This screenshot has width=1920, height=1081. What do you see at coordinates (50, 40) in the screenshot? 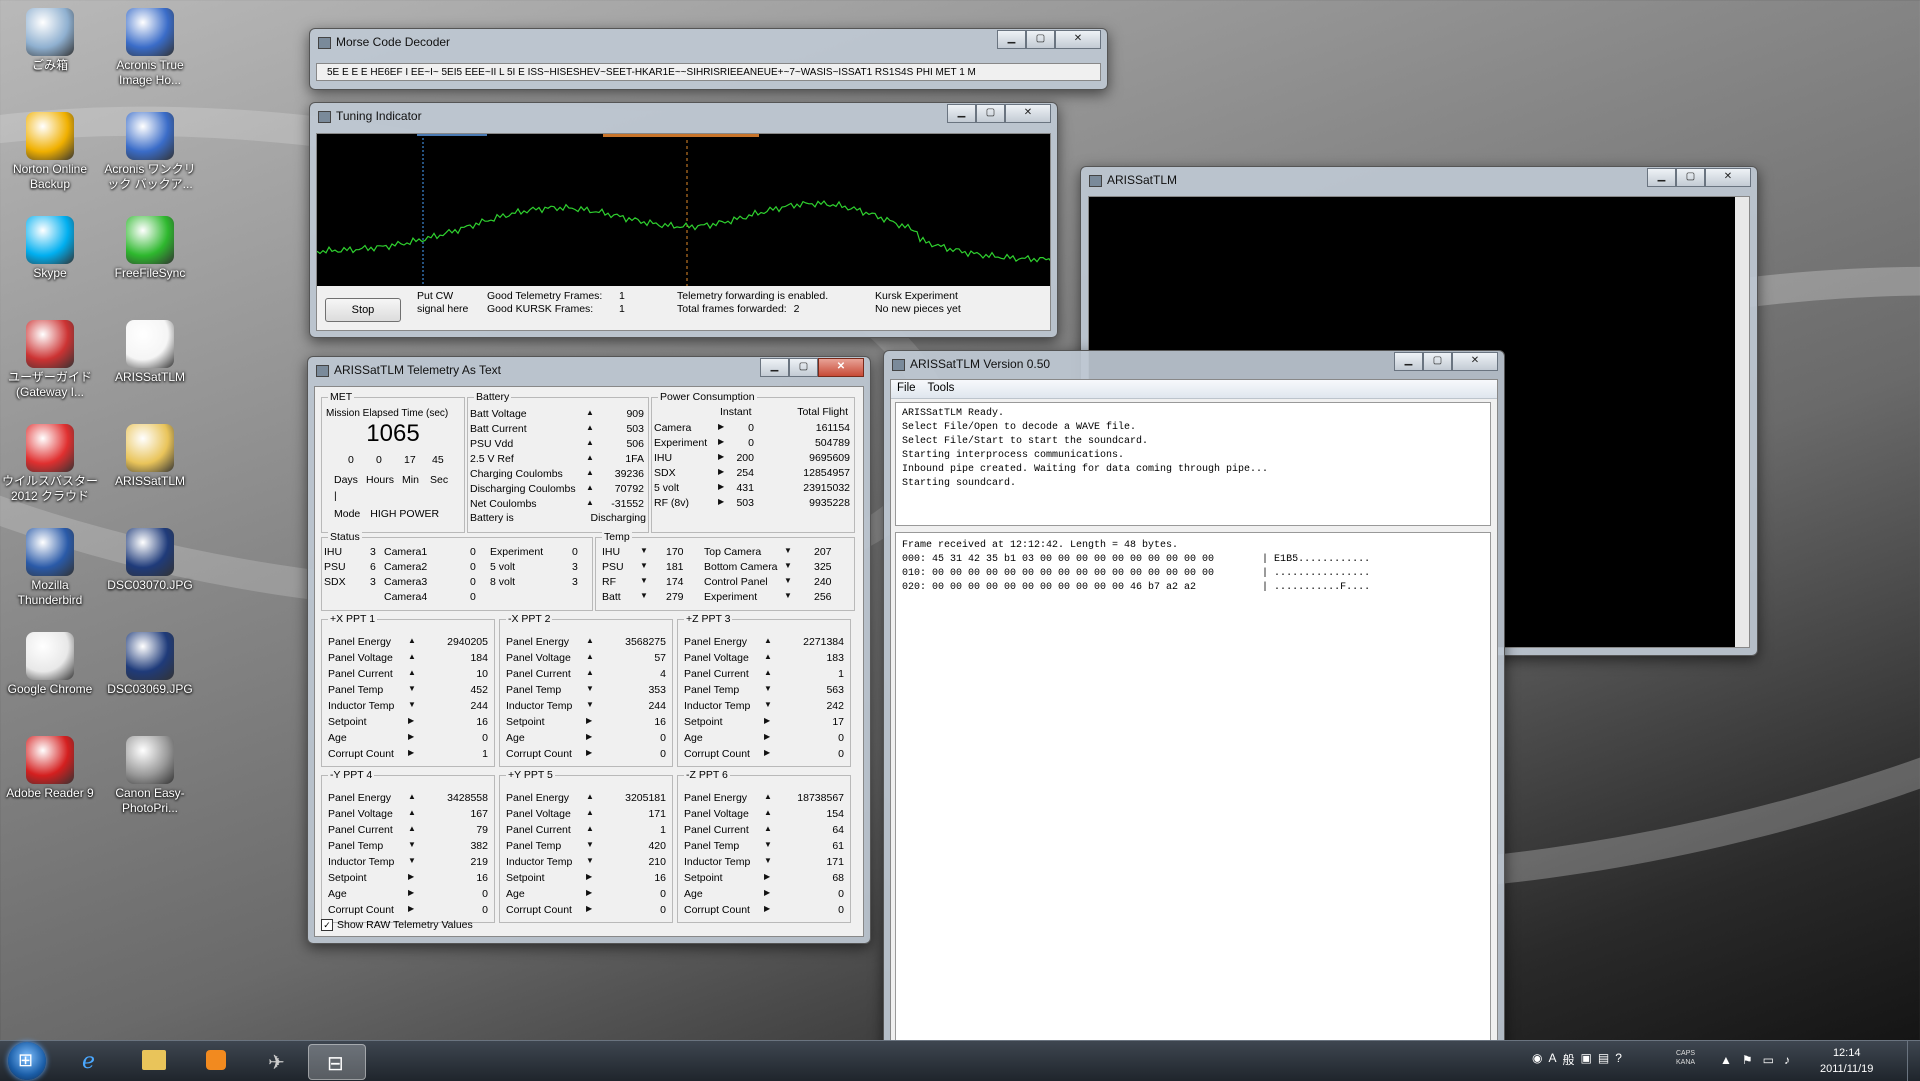
I see `desktop-icon: ごみ箱` at bounding box center [50, 40].